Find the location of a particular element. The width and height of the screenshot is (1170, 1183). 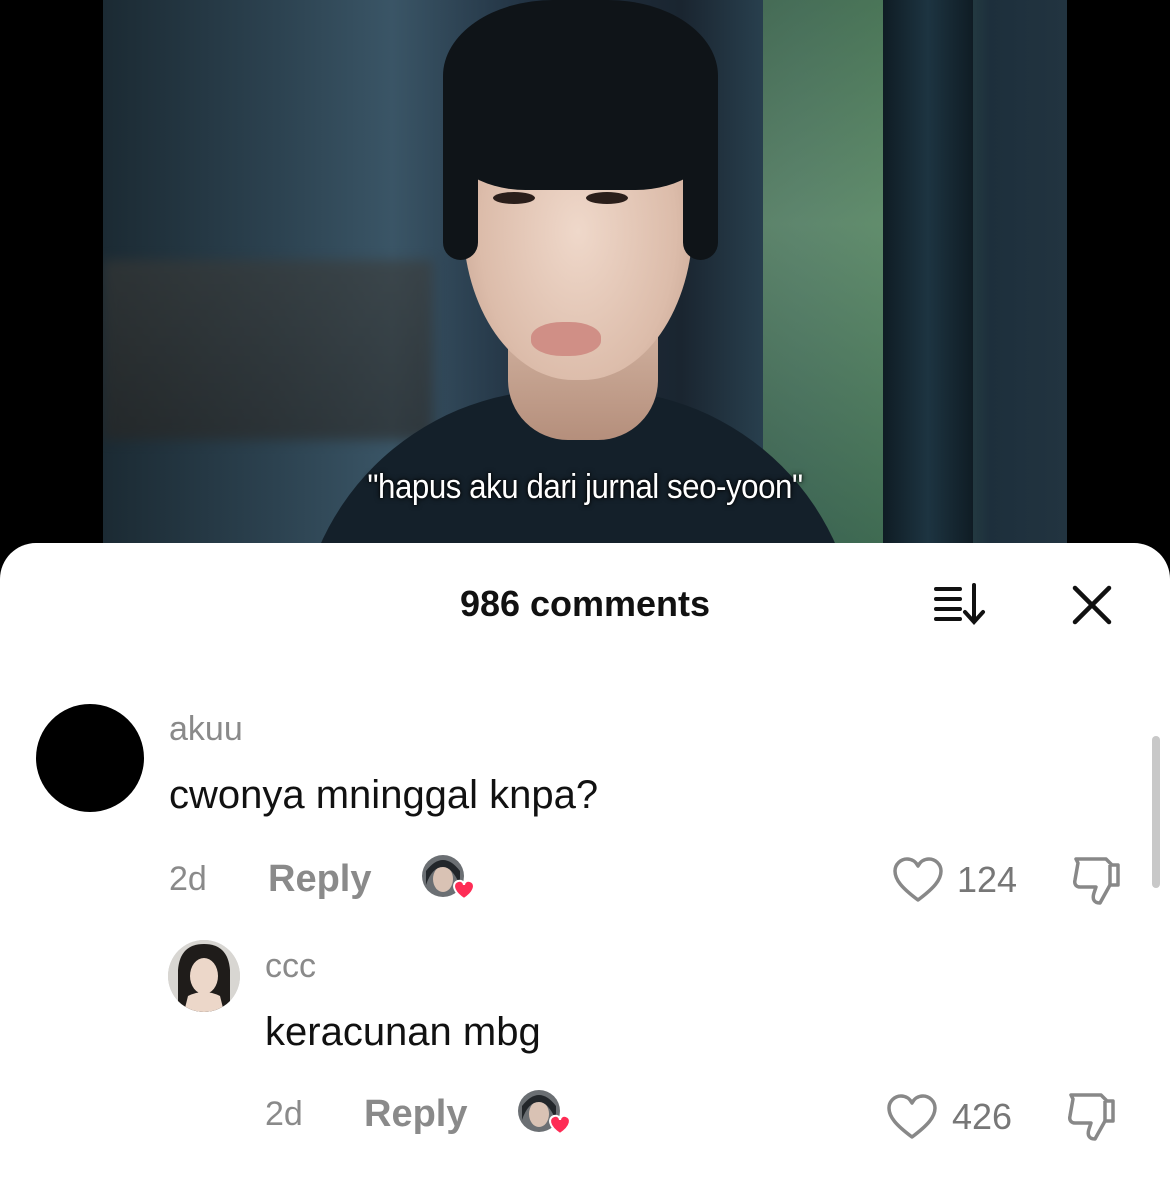

comment-username: akuu is located at coordinates (206, 729).